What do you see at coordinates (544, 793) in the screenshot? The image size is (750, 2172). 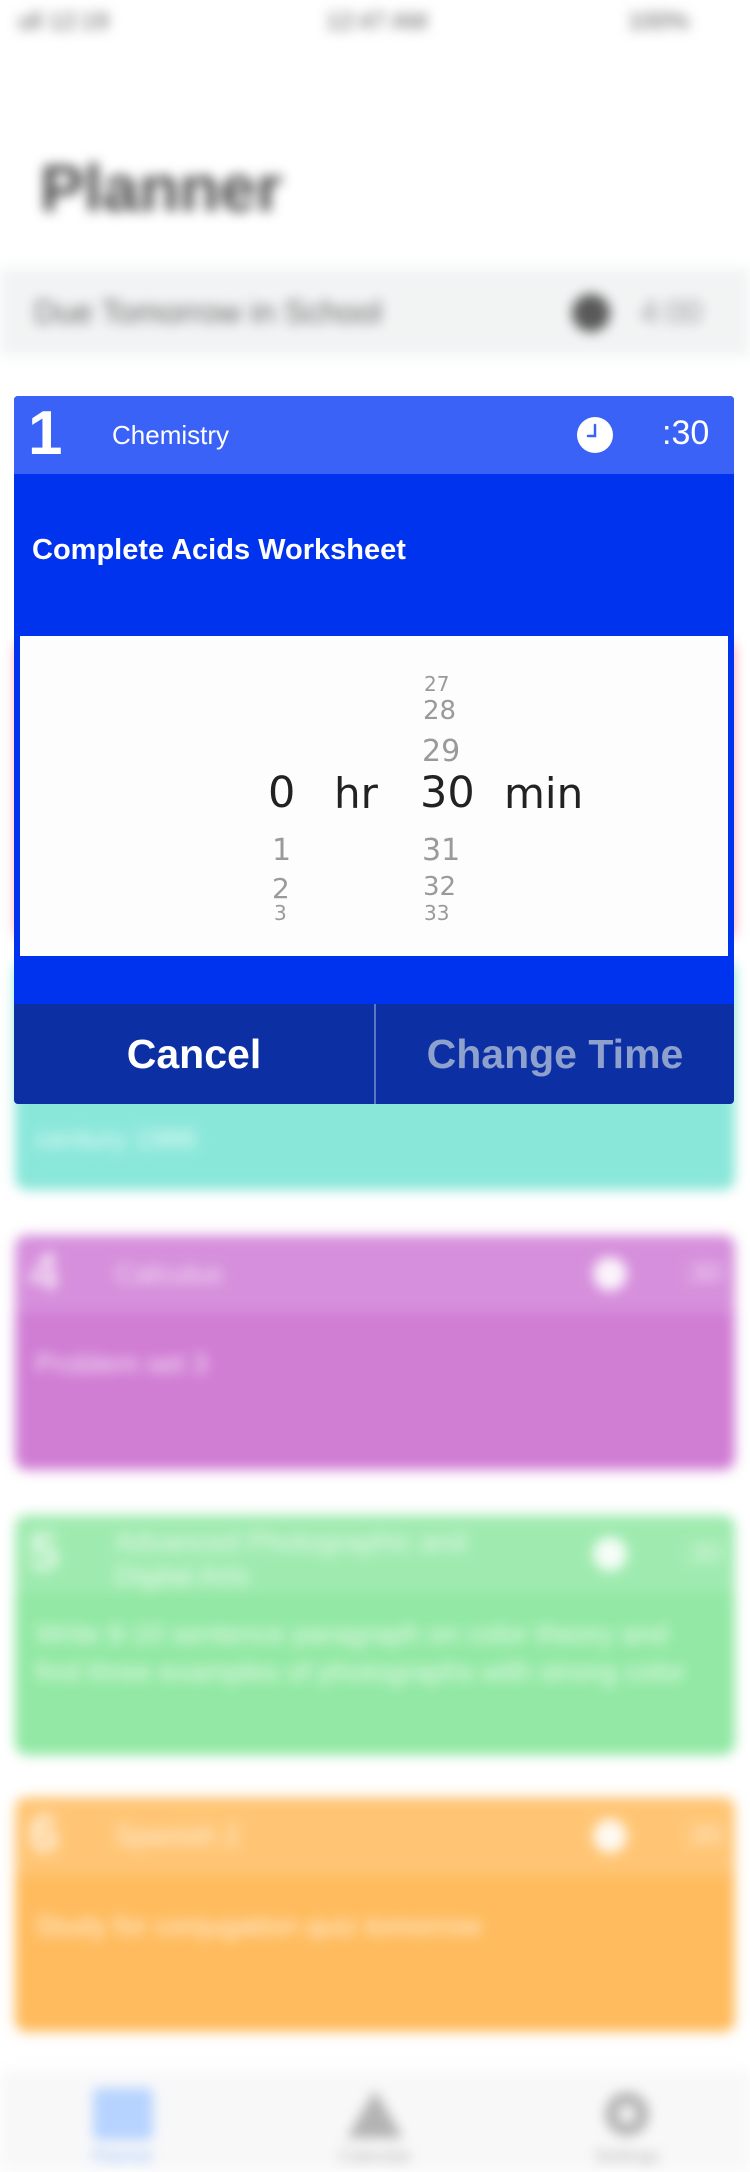 I see `picker-minutes-unit: min` at bounding box center [544, 793].